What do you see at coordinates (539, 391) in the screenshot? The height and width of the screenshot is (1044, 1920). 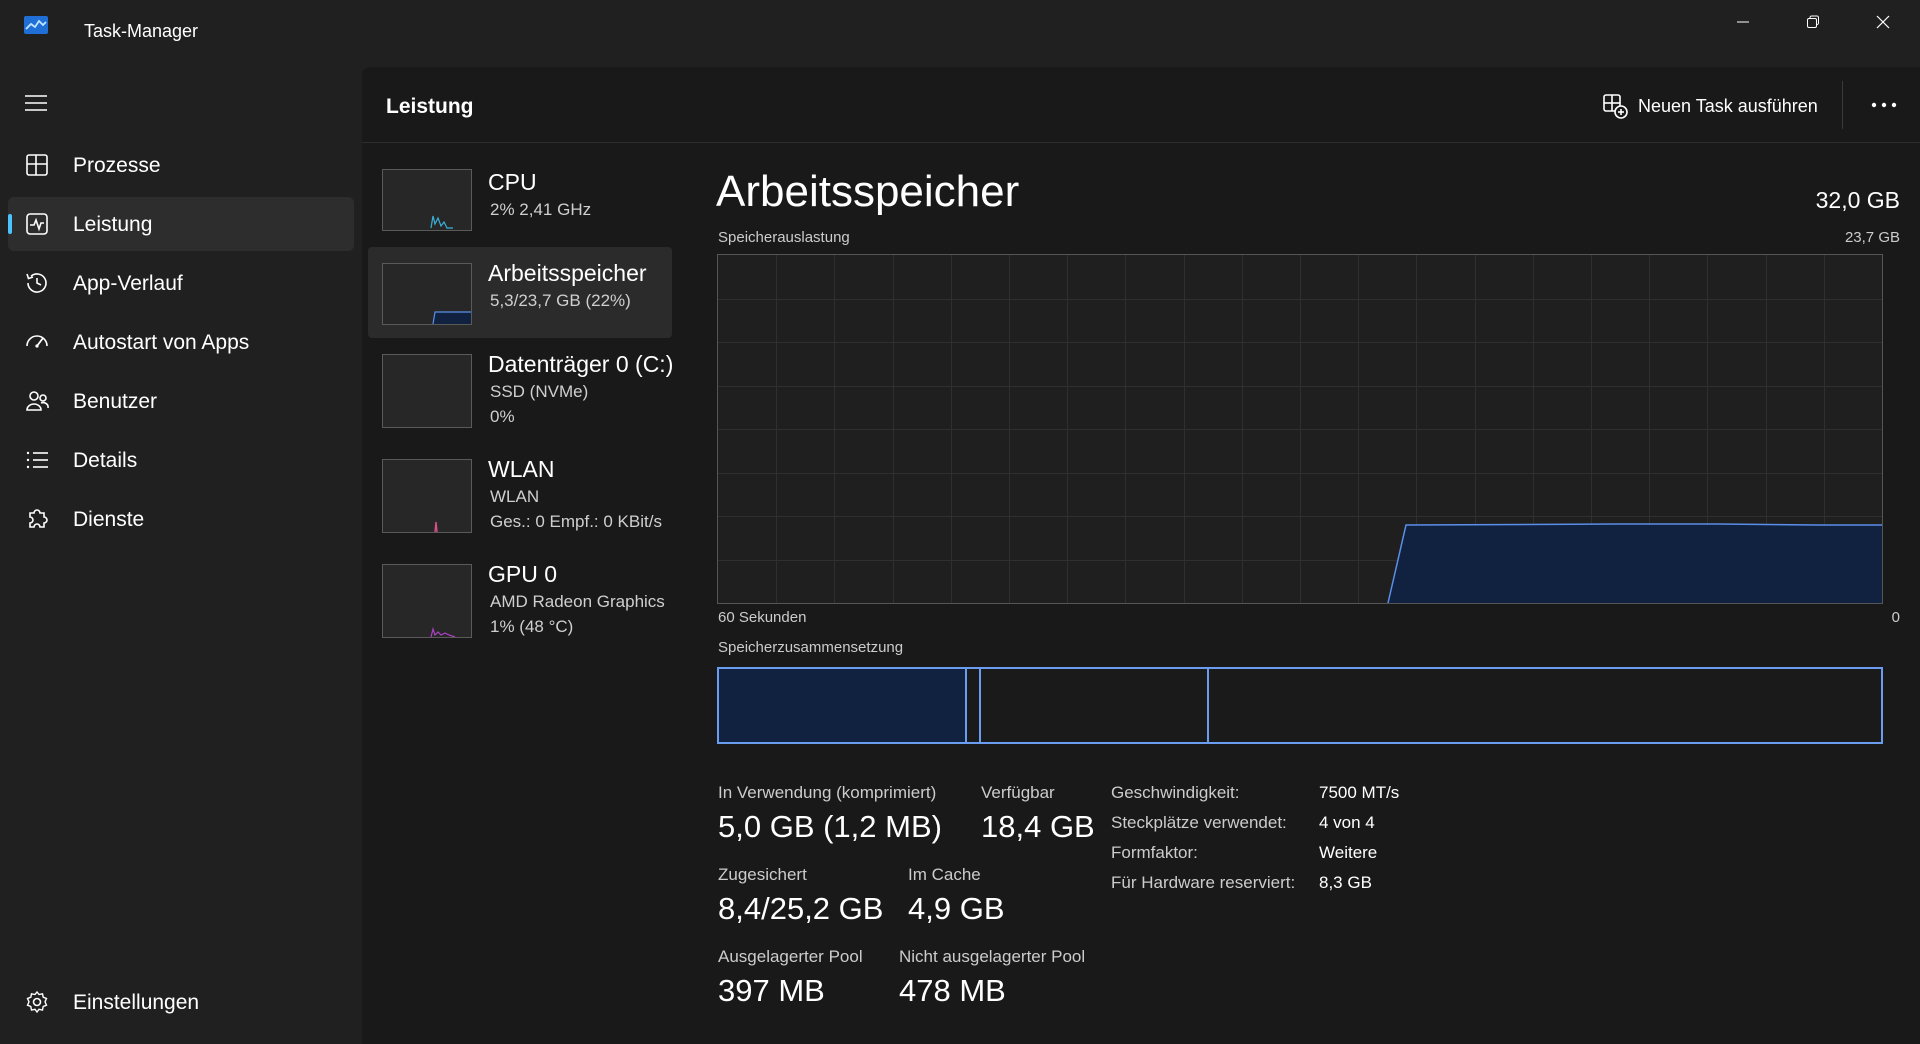 I see `device-detail: SSD (NVMe)` at bounding box center [539, 391].